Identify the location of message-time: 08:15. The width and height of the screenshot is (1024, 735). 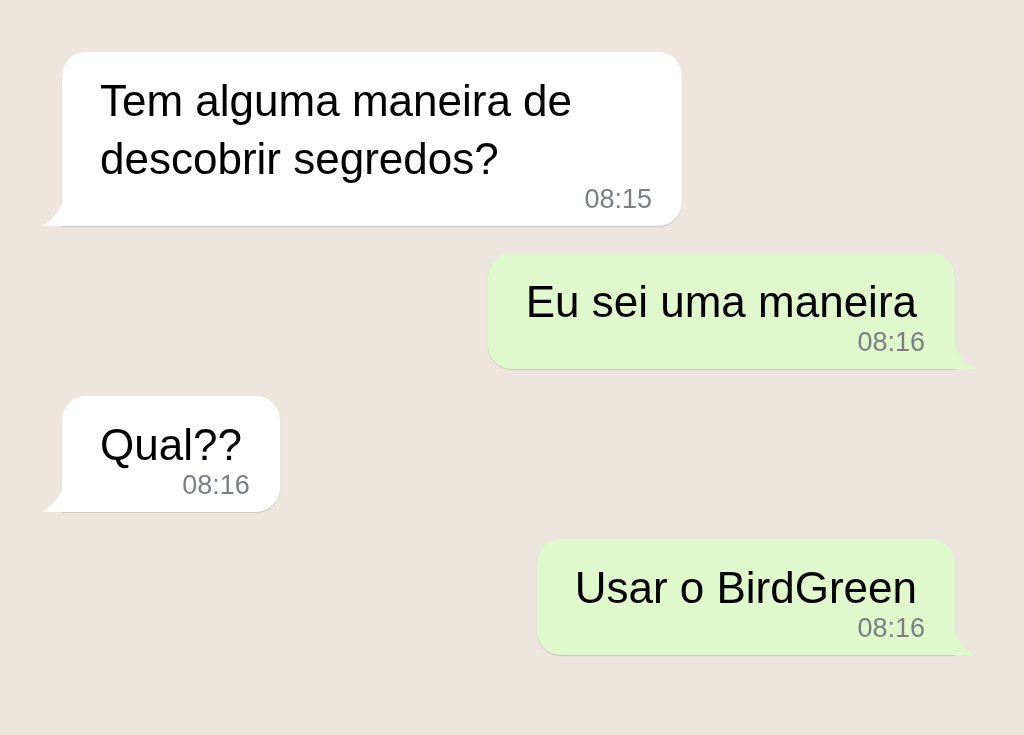
(618, 199).